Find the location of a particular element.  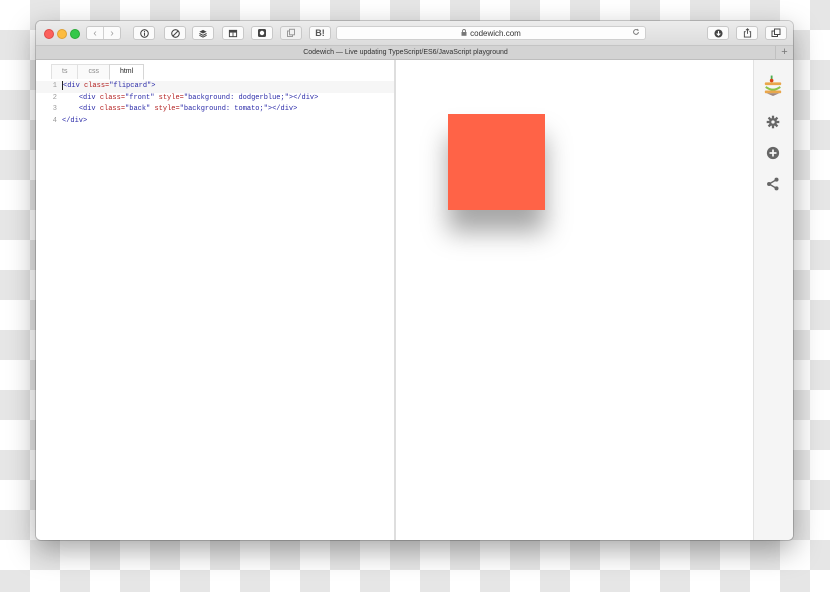

code-attr-value: "front" is located at coordinates (140, 97).